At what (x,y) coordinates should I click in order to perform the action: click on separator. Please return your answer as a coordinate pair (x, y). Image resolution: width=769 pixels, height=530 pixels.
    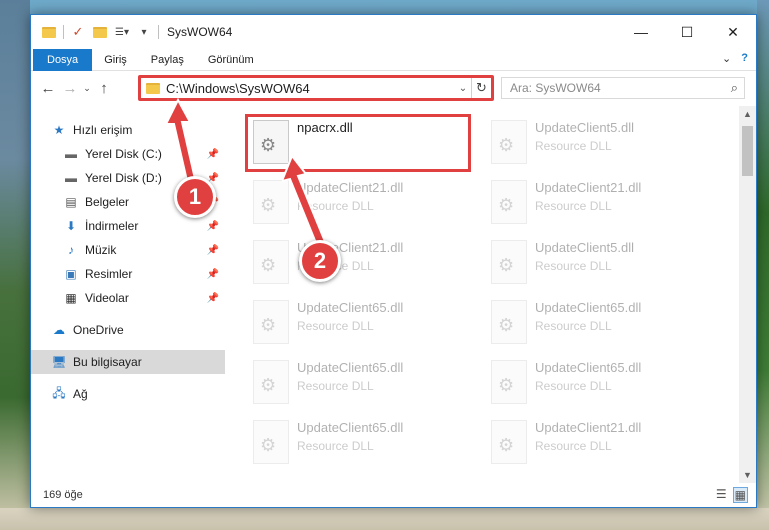
    Looking at the image, I should click on (63, 32).